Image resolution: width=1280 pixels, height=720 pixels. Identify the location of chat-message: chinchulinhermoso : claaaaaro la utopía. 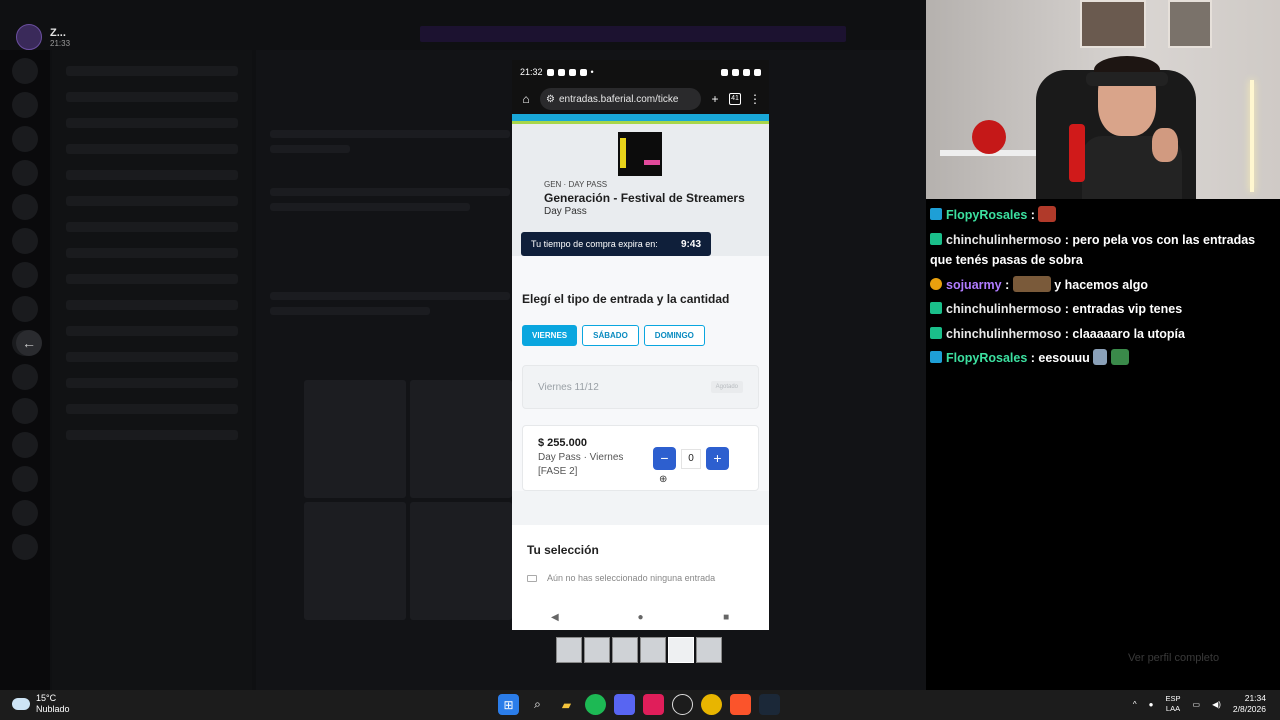
(1103, 334).